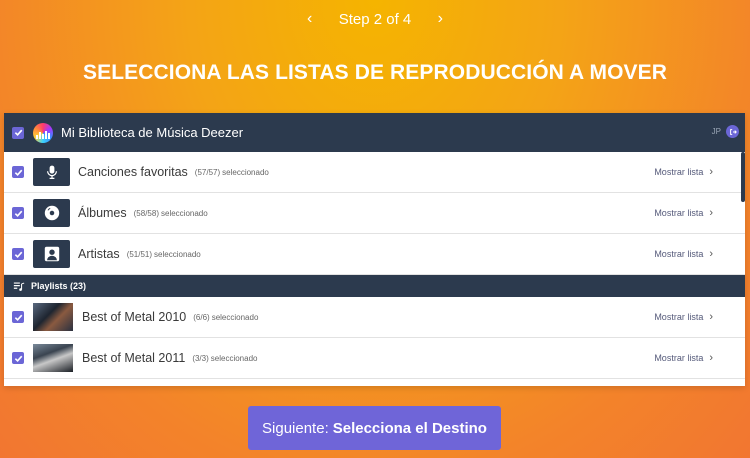  Describe the element at coordinates (201, 317) in the screenshot. I see `item-count: (6/6)` at that location.